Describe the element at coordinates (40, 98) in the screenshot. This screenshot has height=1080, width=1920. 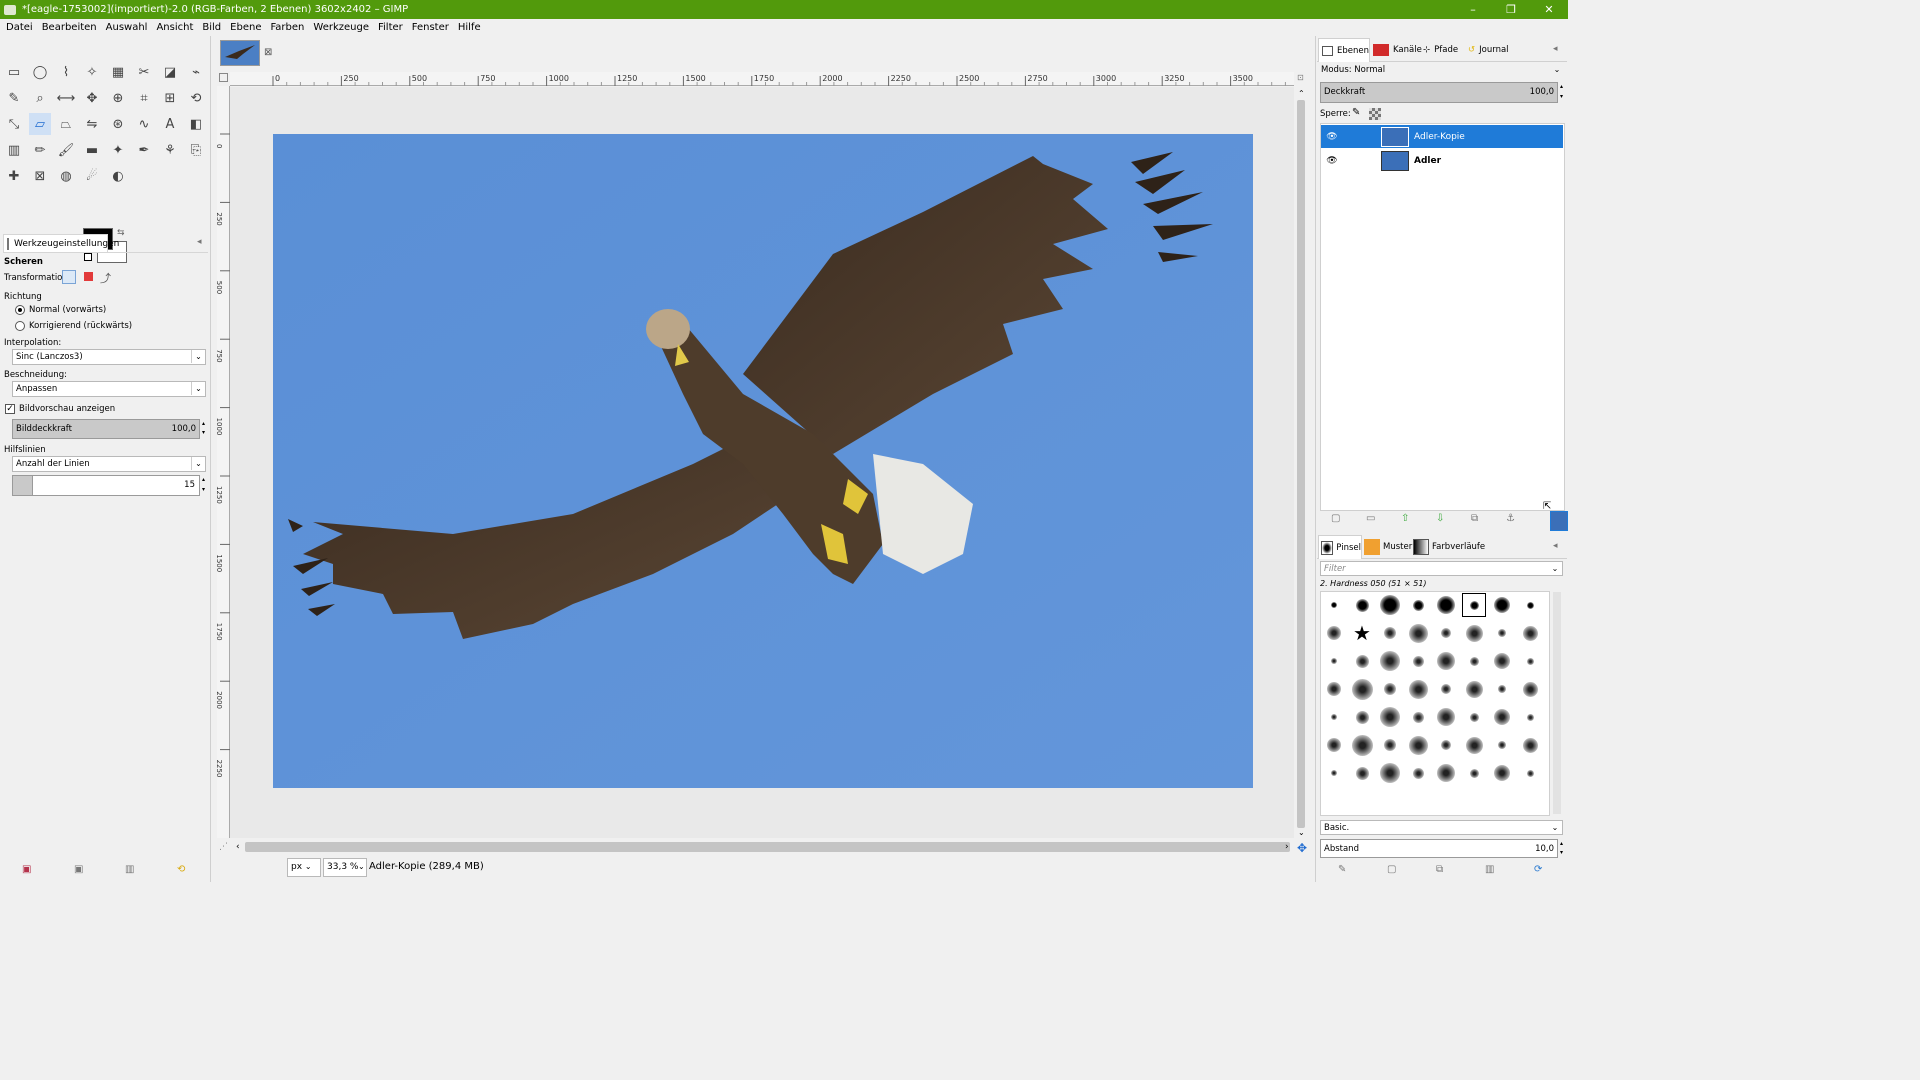
I see `zoom-tool: ⌕` at that location.